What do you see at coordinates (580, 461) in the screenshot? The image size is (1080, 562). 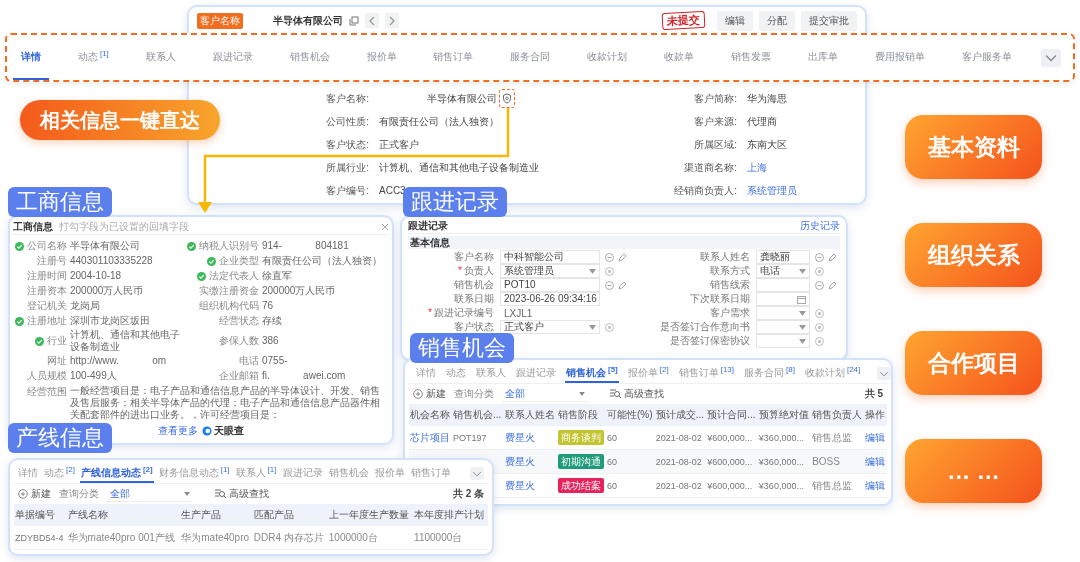 I see `stage-tag: 初期沟通` at bounding box center [580, 461].